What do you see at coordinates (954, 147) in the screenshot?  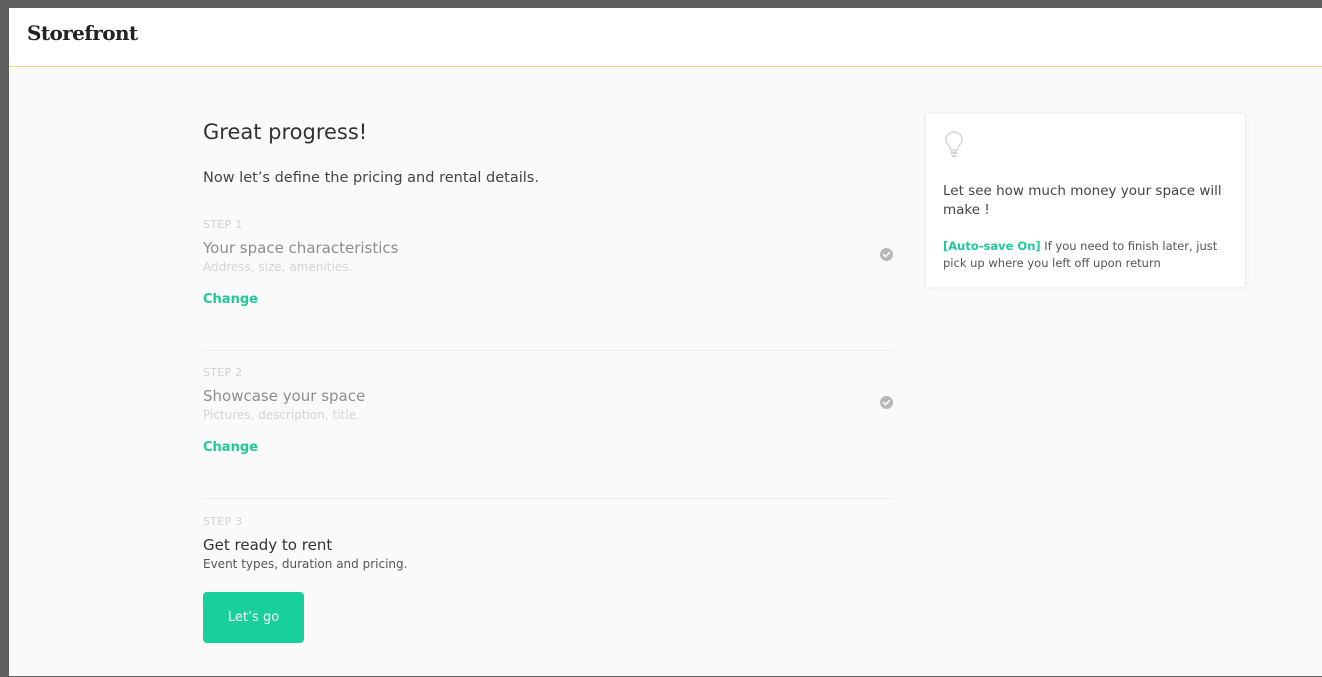 I see `lightbulb-icon` at bounding box center [954, 147].